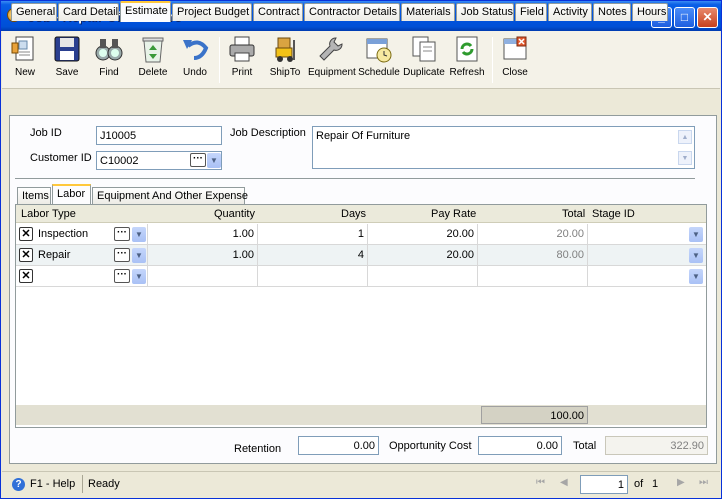 The image size is (722, 499). What do you see at coordinates (153, 61) in the screenshot?
I see `delete-button: Delete` at bounding box center [153, 61].